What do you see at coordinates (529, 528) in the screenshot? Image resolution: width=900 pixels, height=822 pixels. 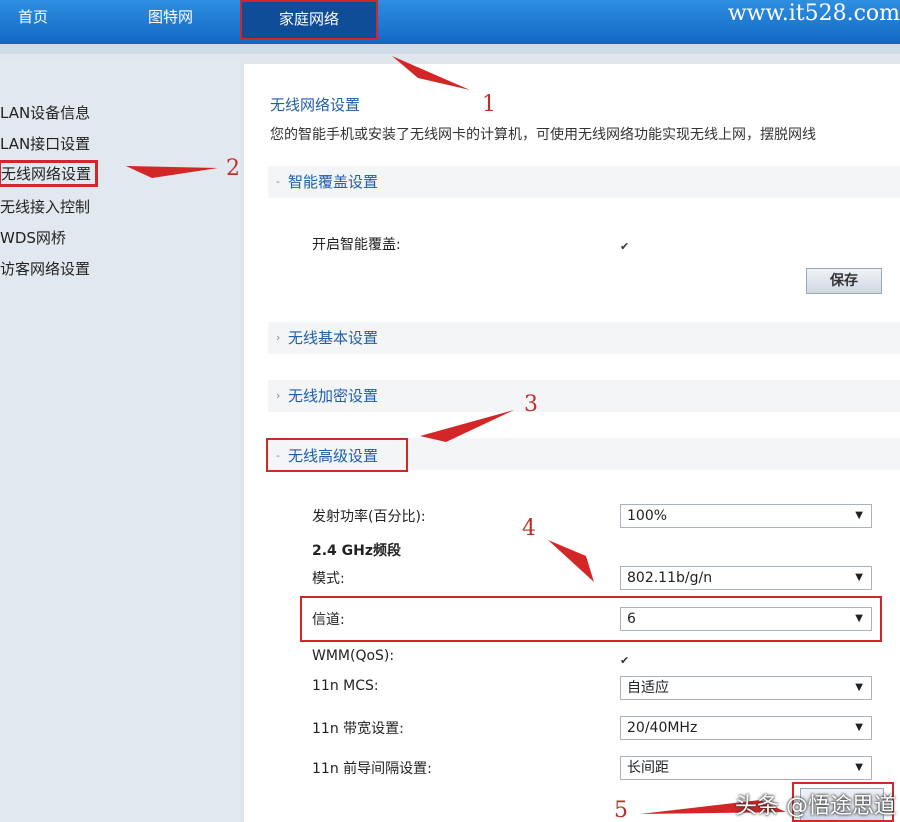 I see `annotation-4: 4` at bounding box center [529, 528].